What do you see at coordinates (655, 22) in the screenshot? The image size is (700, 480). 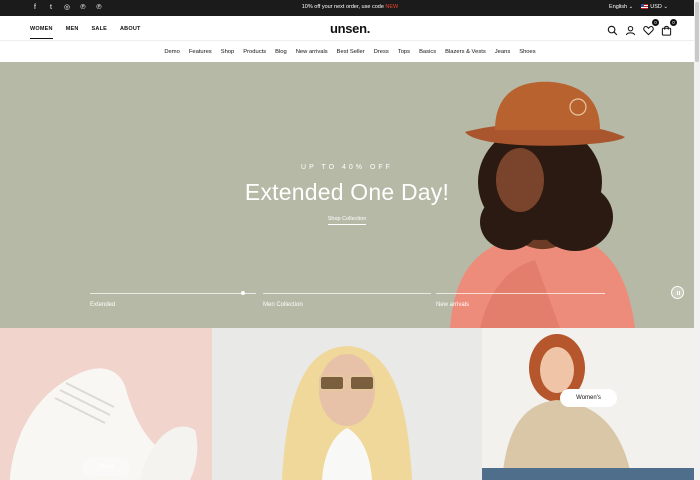 I see `wishlist-count-badge: 0` at bounding box center [655, 22].